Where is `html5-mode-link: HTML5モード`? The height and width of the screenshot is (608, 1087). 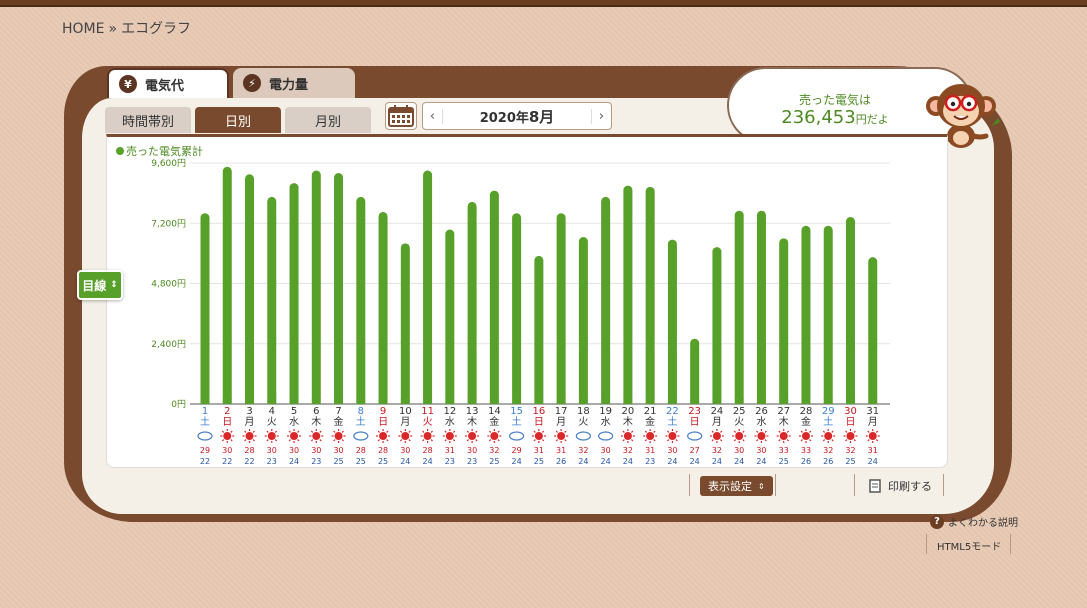 html5-mode-link: HTML5モード is located at coordinates (969, 545).